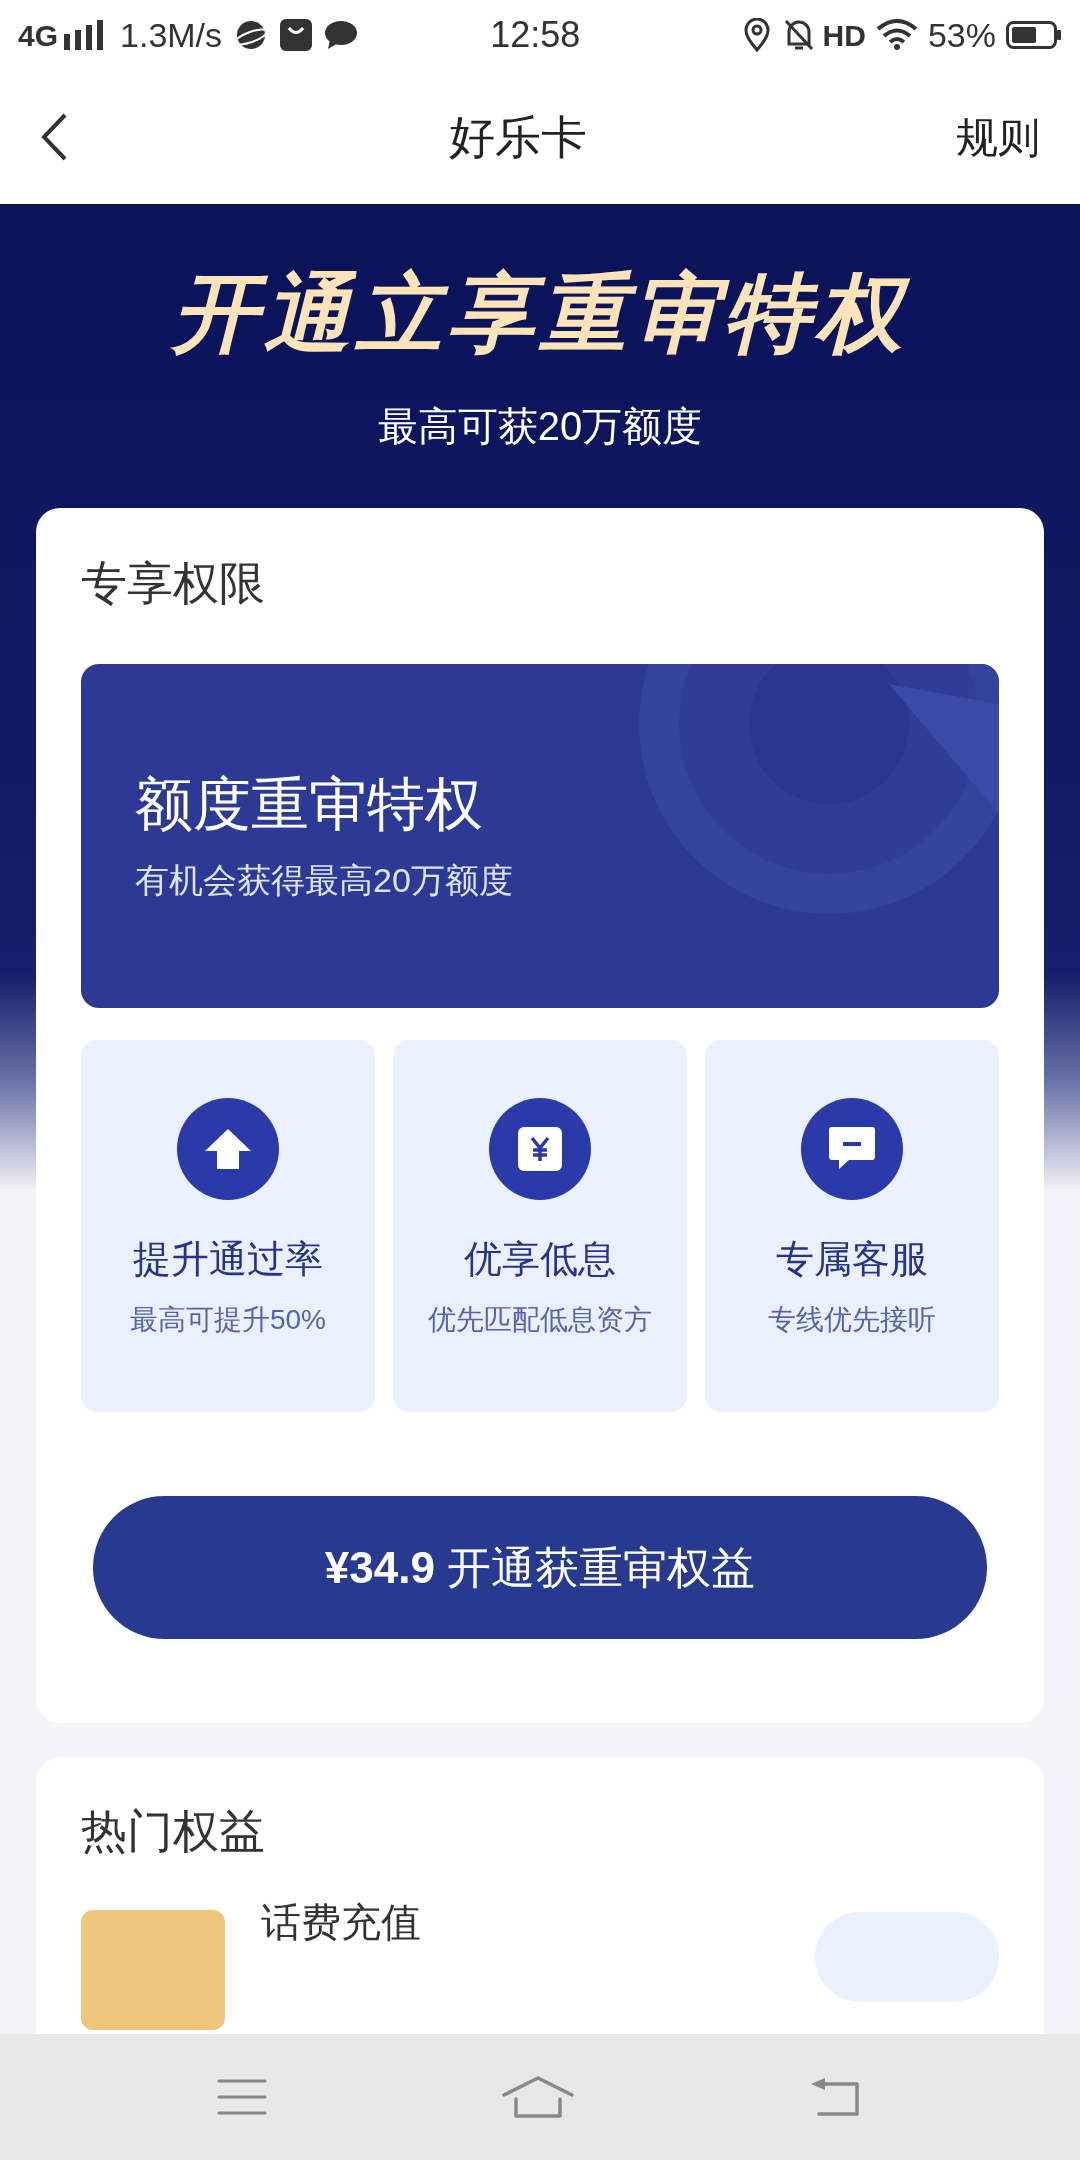 The image size is (1080, 2160). Describe the element at coordinates (540, 1320) in the screenshot. I see `feature-subtitle: 优先匹配低息资方` at that location.